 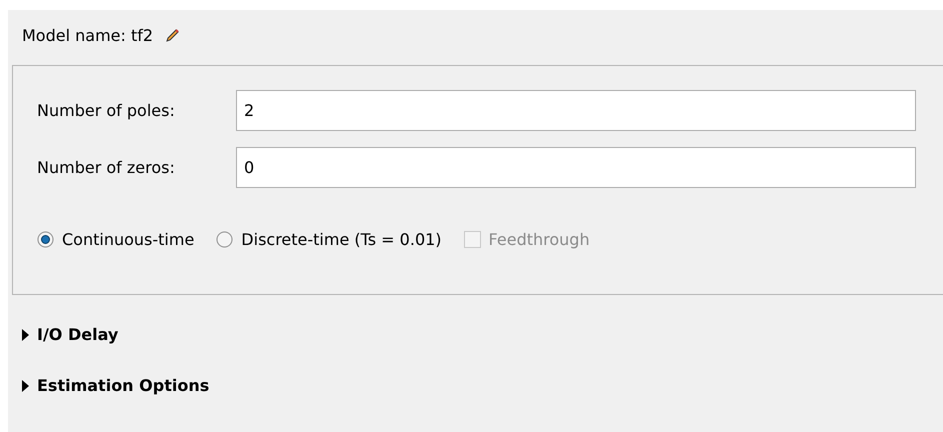 What do you see at coordinates (106, 167) in the screenshot?
I see `field-label: Number of zeros:` at bounding box center [106, 167].